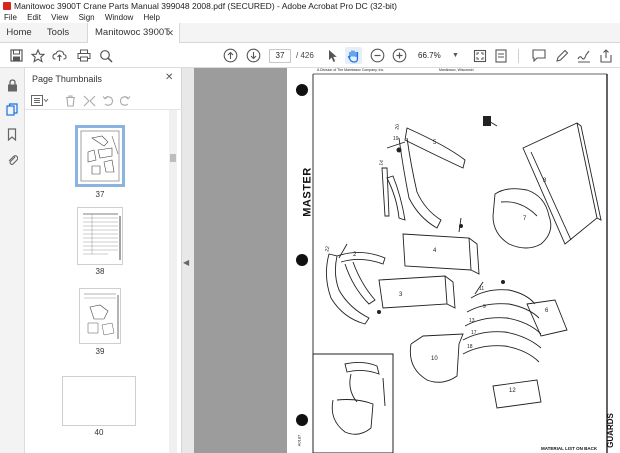  Describe the element at coordinates (12, 159) in the screenshot. I see `attachment-icon` at that location.